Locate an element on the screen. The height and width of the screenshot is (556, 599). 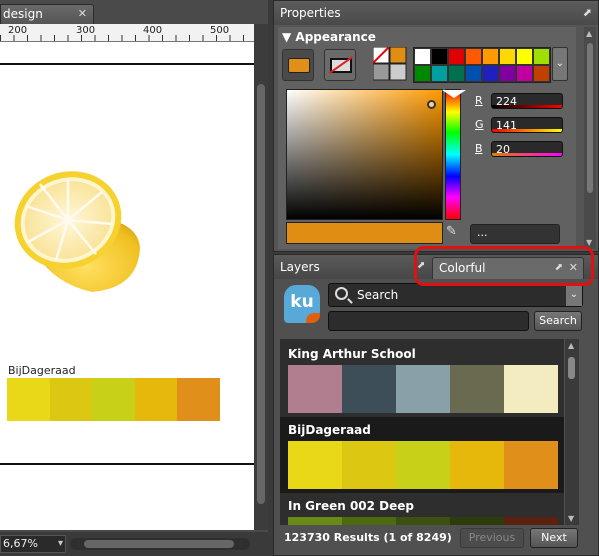
horizontal-scrollbar is located at coordinates (160, 544).